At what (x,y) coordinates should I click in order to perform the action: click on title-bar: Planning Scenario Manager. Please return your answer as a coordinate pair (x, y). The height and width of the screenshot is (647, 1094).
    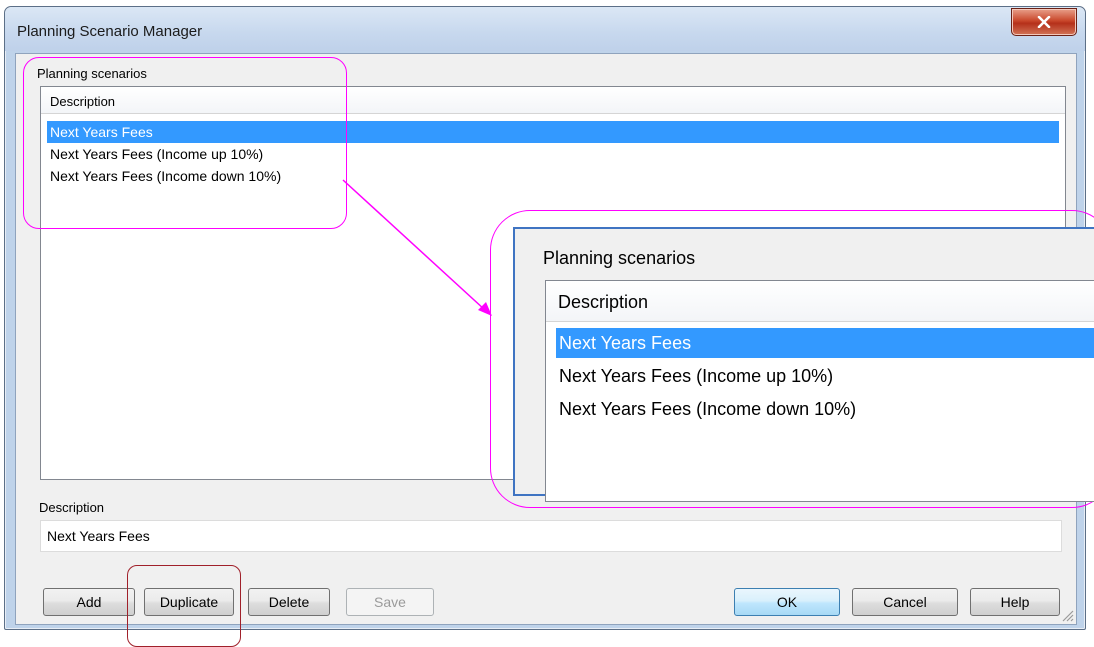
    Looking at the image, I should click on (545, 29).